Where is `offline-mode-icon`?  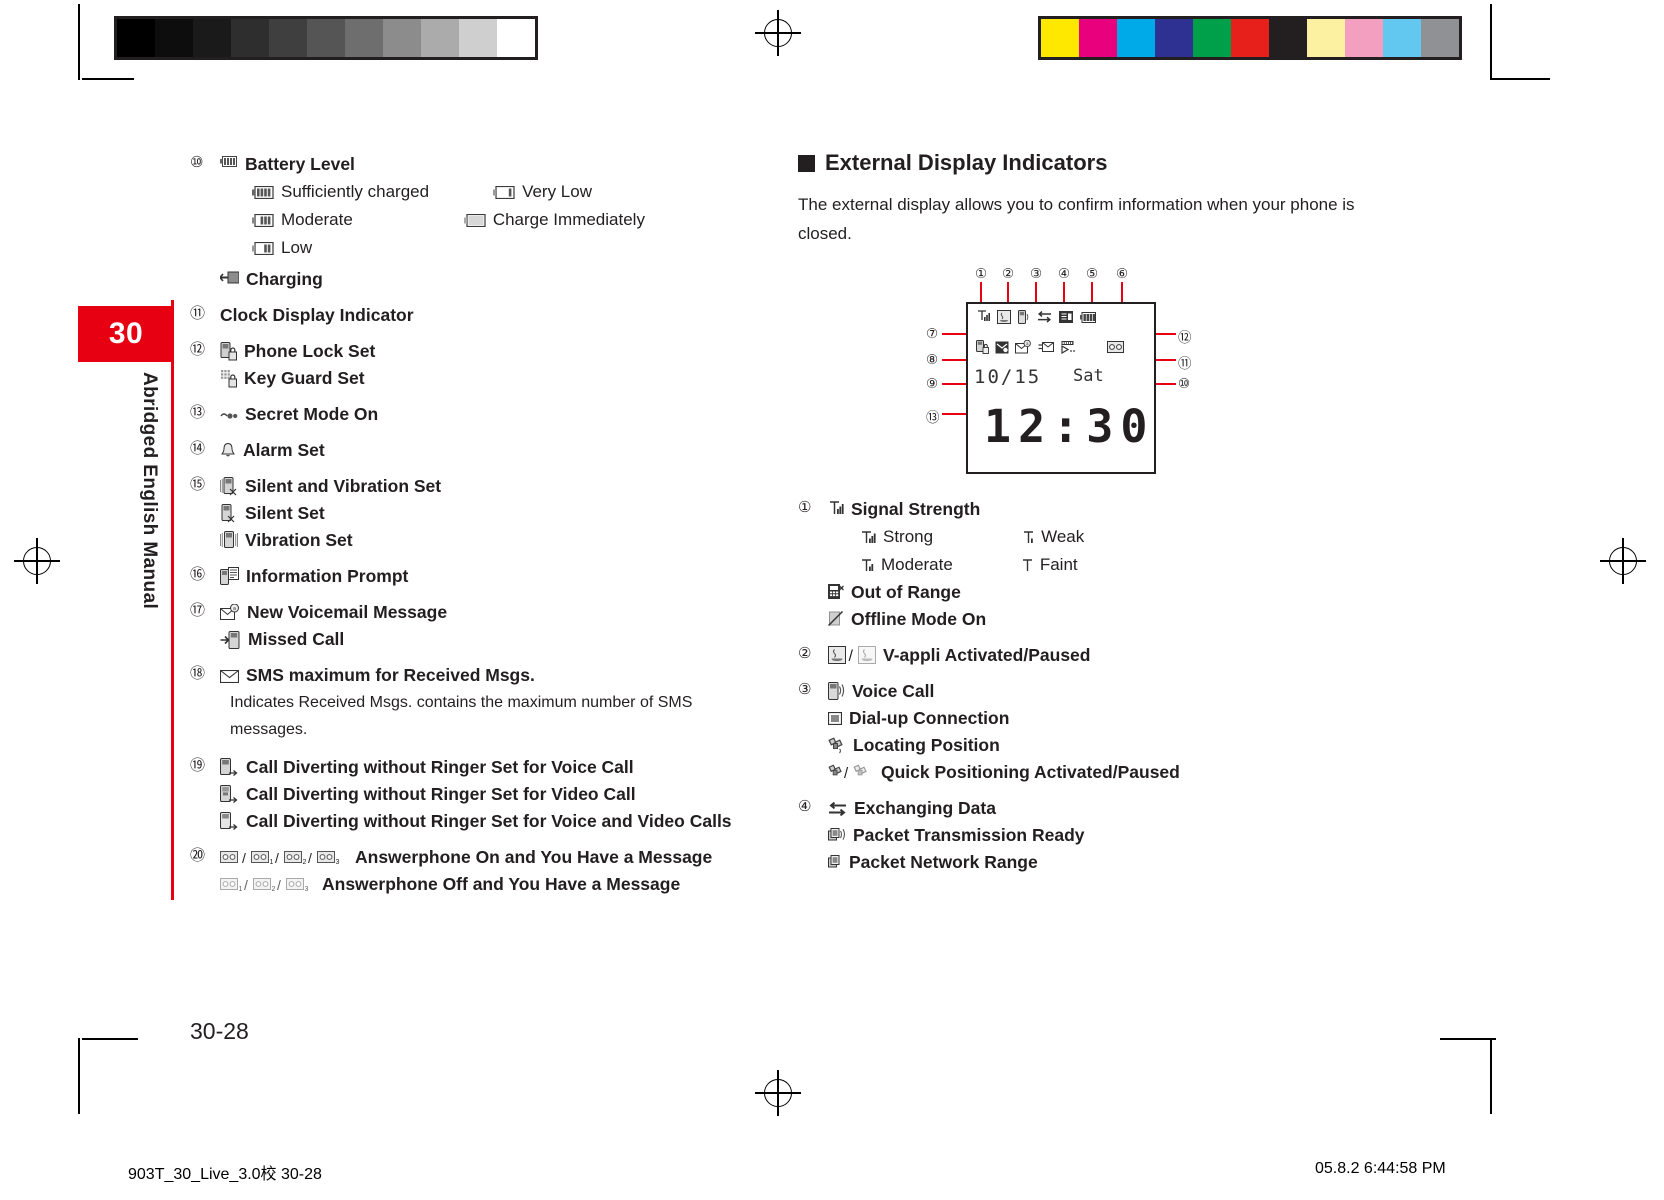 offline-mode-icon is located at coordinates (836, 618).